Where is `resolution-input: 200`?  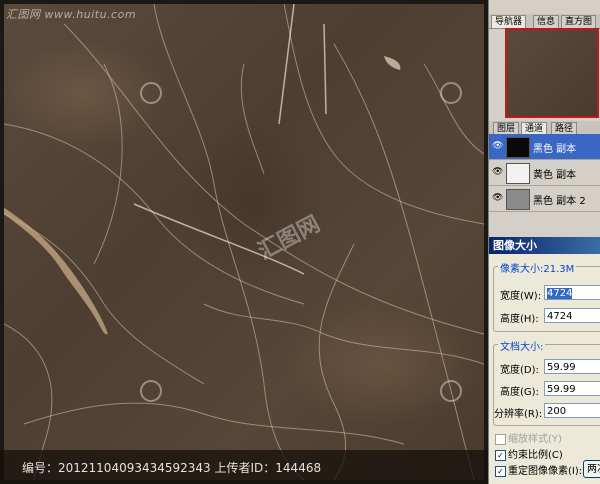
resolution-input: 200 is located at coordinates (572, 410).